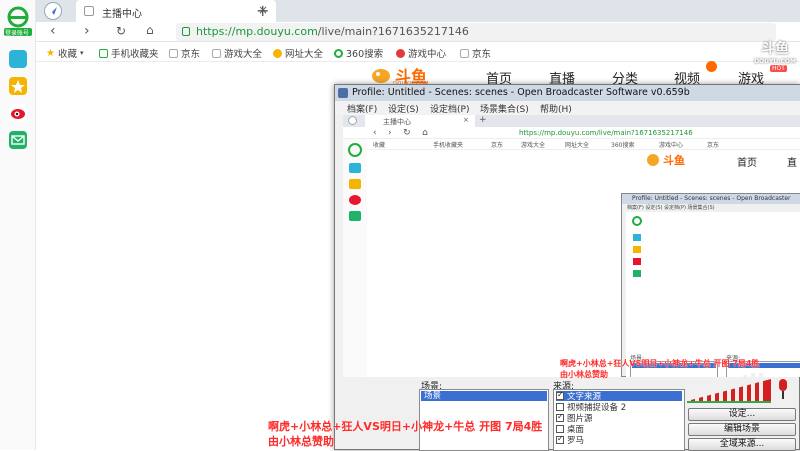 This screenshot has width=800, height=451. I want to click on bookmark-jd: 京东, so click(184, 53).